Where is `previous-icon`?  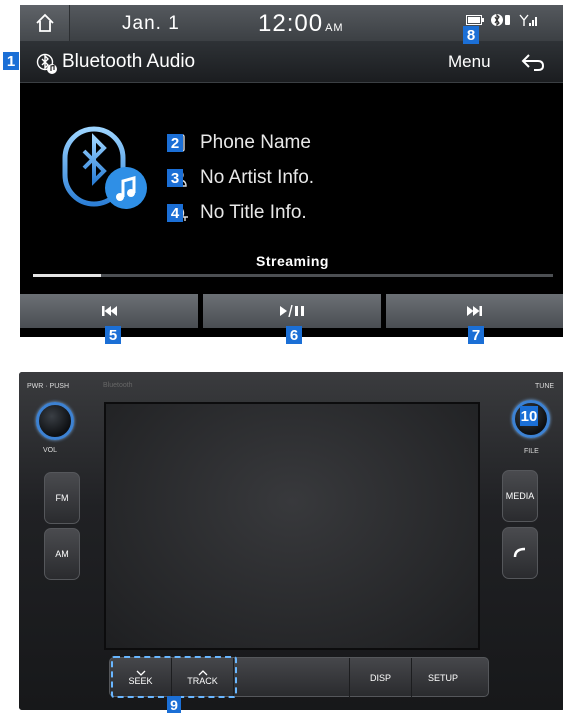
previous-icon is located at coordinates (109, 311).